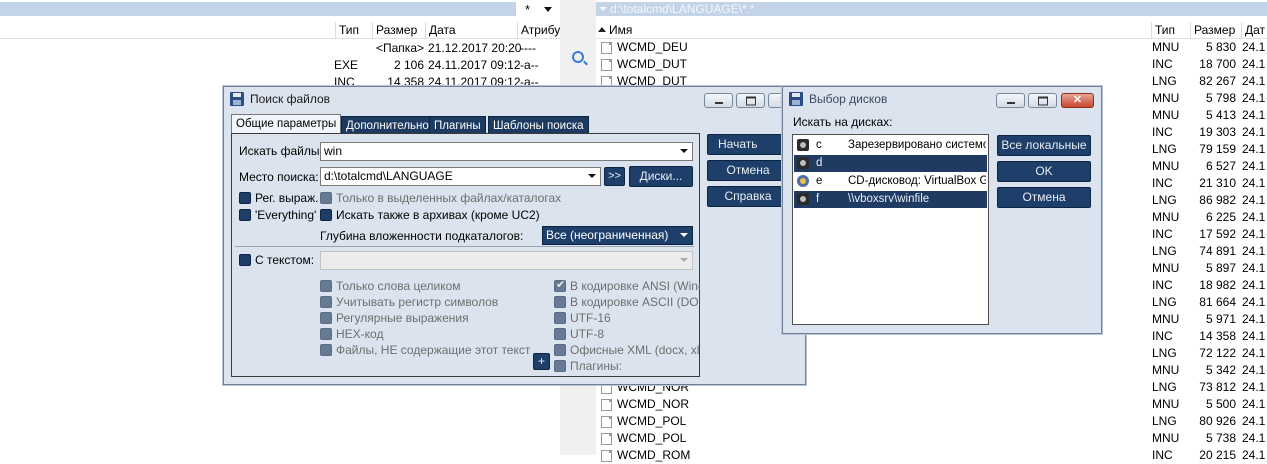 This screenshot has width=1267, height=464. I want to click on text-option-label: Только слова целиком, so click(398, 286).